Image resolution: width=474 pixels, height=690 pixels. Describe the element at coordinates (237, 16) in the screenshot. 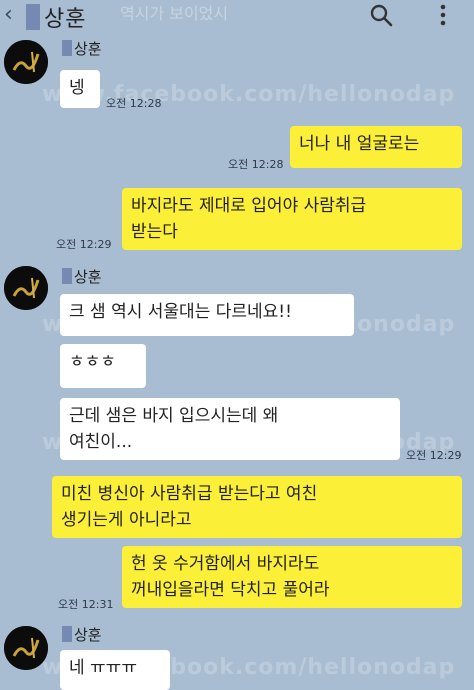

I see `chat-header: ‹ 상훈 역시가 보이었시` at that location.